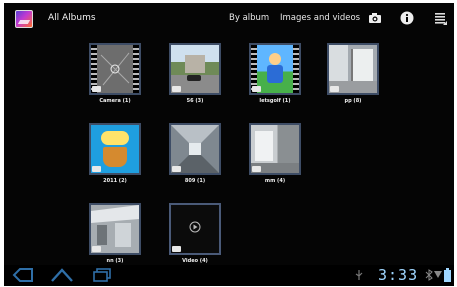 The image size is (457, 287). What do you see at coordinates (229, 275) in the screenshot?
I see `system-bar: 3:33` at bounding box center [229, 275].